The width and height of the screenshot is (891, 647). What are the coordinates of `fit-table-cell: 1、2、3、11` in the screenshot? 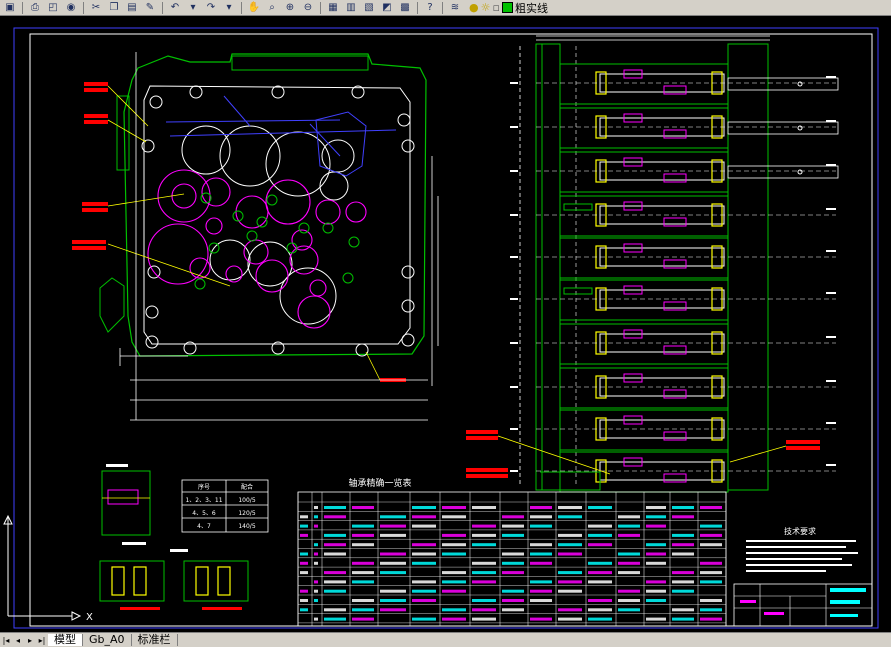 It's located at (203, 500).